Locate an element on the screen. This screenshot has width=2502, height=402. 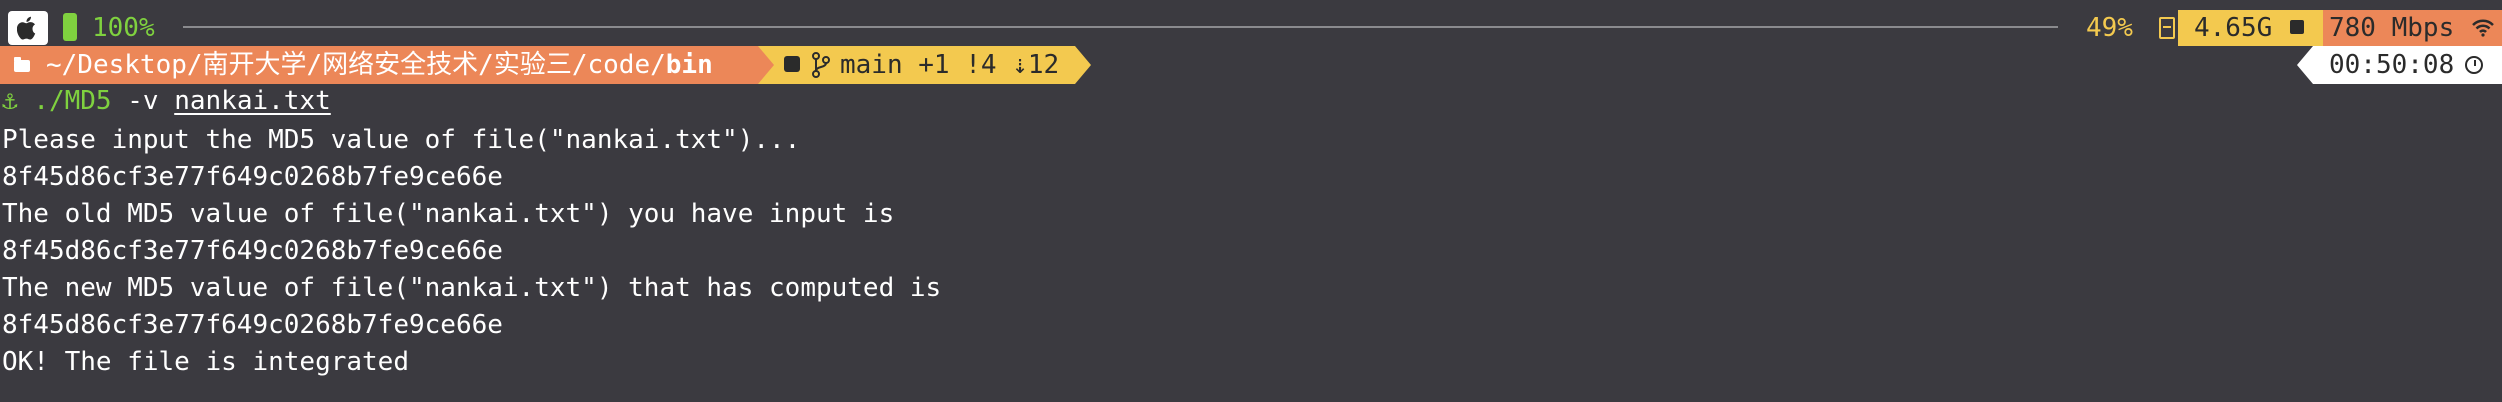
battery-icon is located at coordinates (70, 27).